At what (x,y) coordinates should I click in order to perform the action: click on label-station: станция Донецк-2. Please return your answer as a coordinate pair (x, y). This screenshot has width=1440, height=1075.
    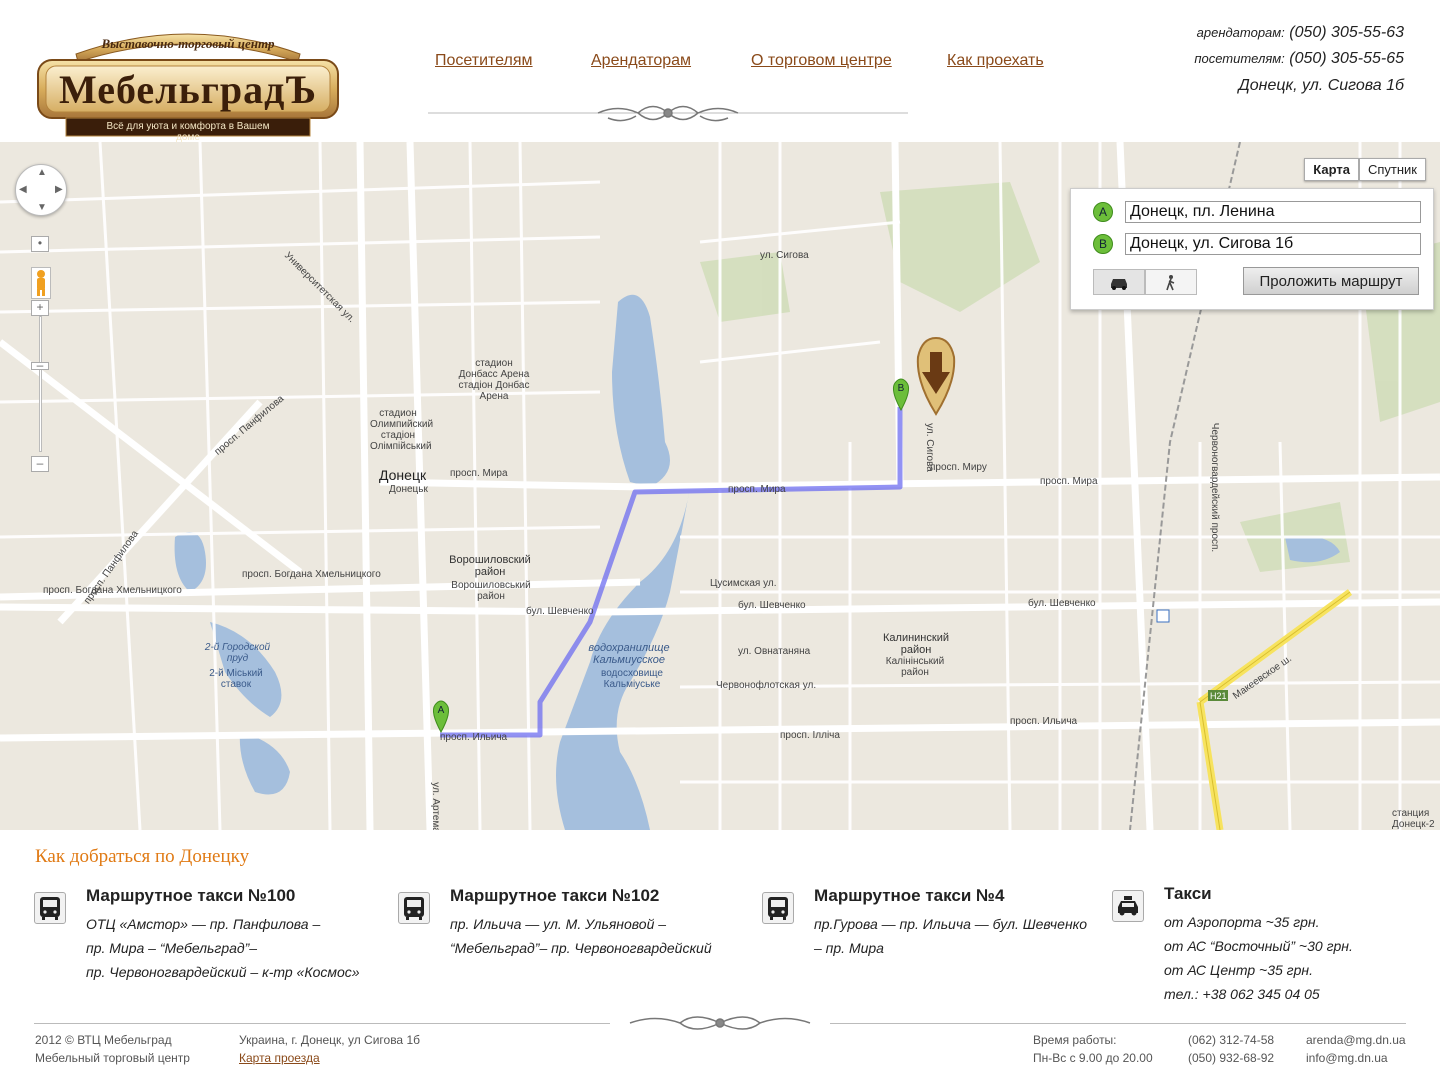
    Looking at the image, I should click on (1413, 819).